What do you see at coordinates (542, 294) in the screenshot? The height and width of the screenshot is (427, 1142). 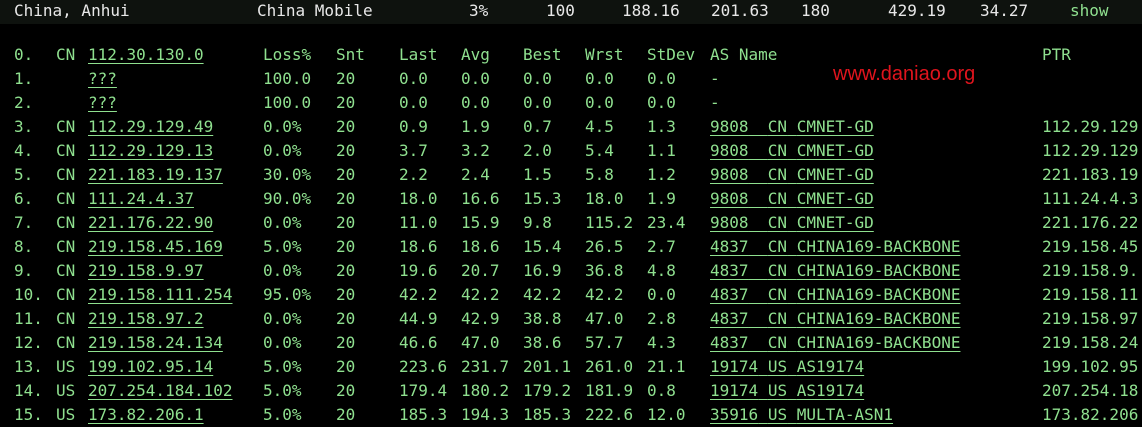 I see `hop-best: 42.2` at bounding box center [542, 294].